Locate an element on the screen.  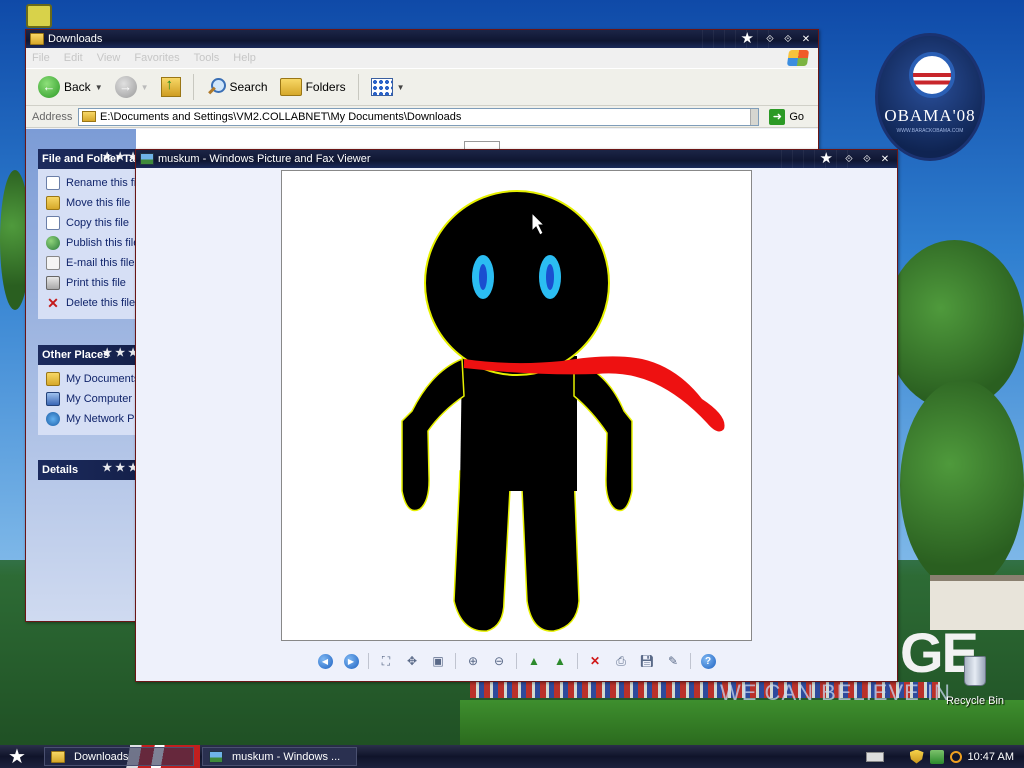
desktop-tree is located at coordinates (962, 485).